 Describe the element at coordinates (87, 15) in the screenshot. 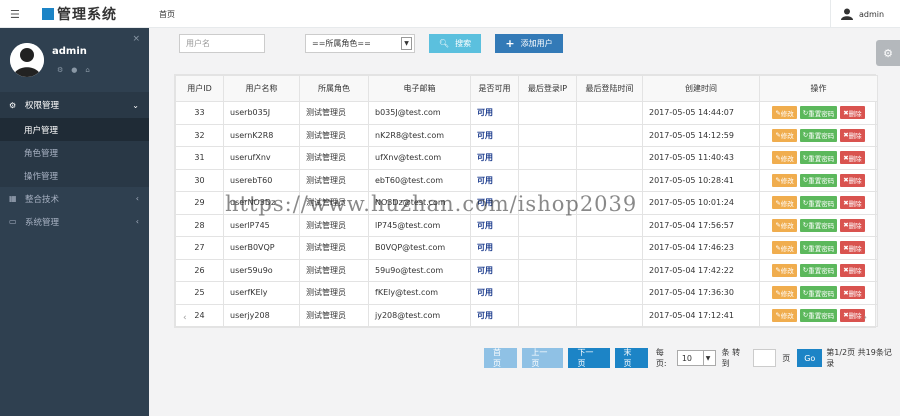

I see `app-title: 管理系统` at that location.